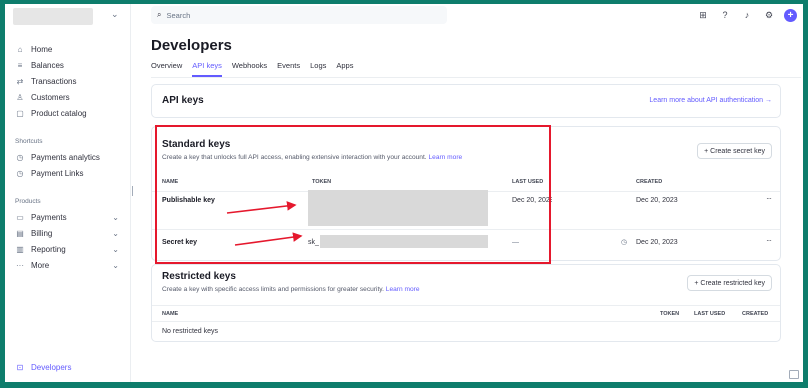 This screenshot has height=388, width=808. What do you see at coordinates (344, 69) in the screenshot?
I see `tab-apps: Apps` at bounding box center [344, 69].